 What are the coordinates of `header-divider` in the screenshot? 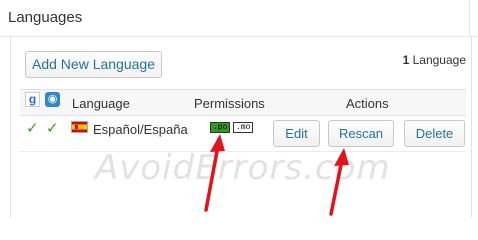 It's located at (469, 18).